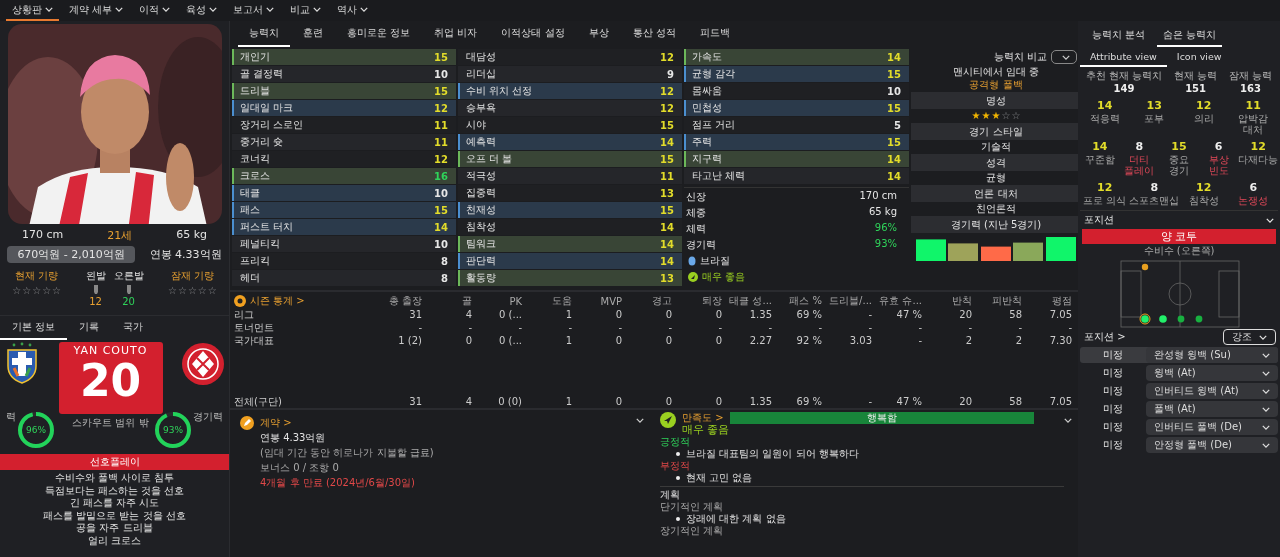 The image size is (1280, 557). What do you see at coordinates (568, 401) in the screenshot?
I see `table-cell-text: 1` at bounding box center [568, 401].